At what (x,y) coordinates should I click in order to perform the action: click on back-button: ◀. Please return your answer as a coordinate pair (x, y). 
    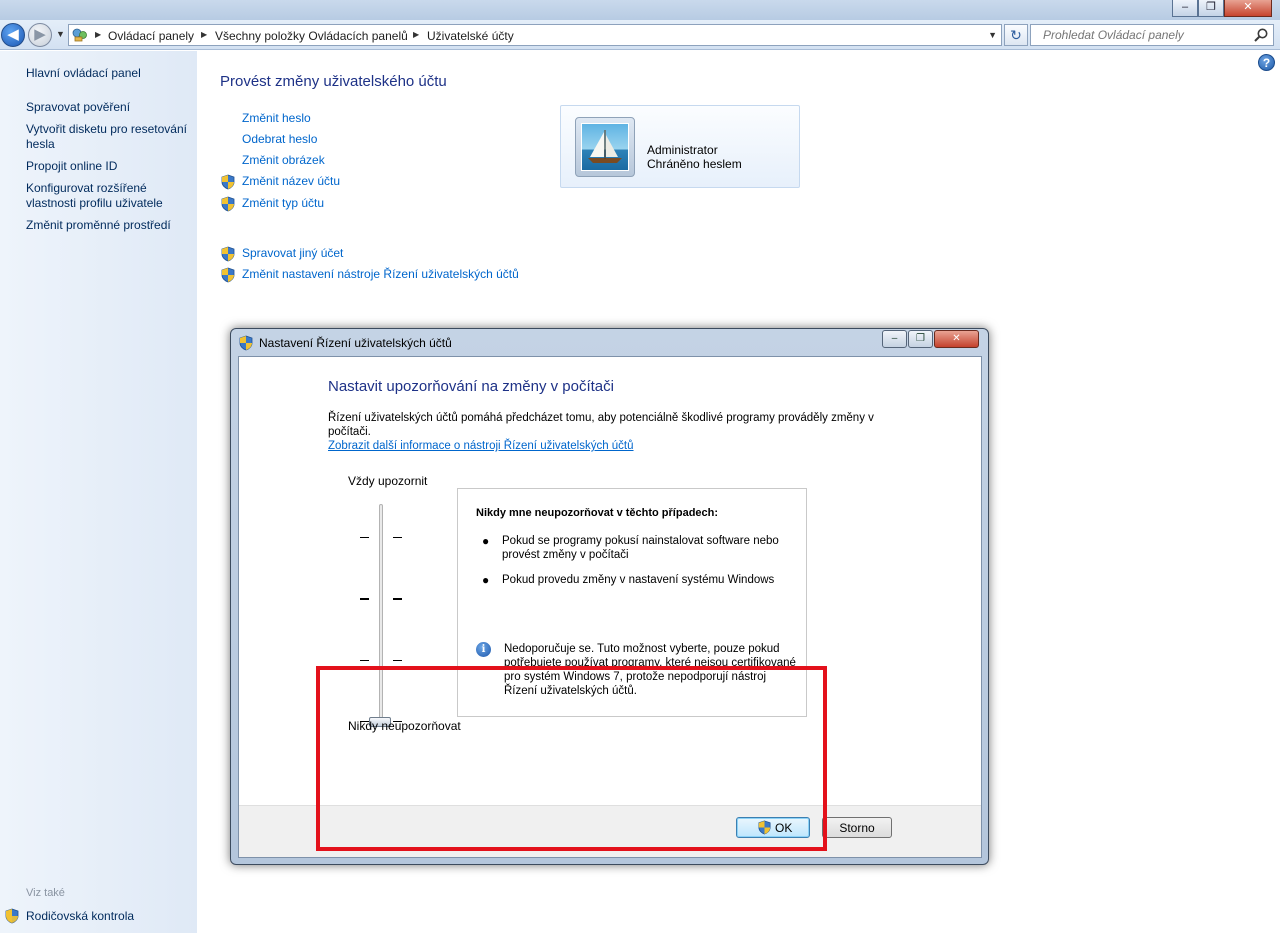
    Looking at the image, I should click on (13, 35).